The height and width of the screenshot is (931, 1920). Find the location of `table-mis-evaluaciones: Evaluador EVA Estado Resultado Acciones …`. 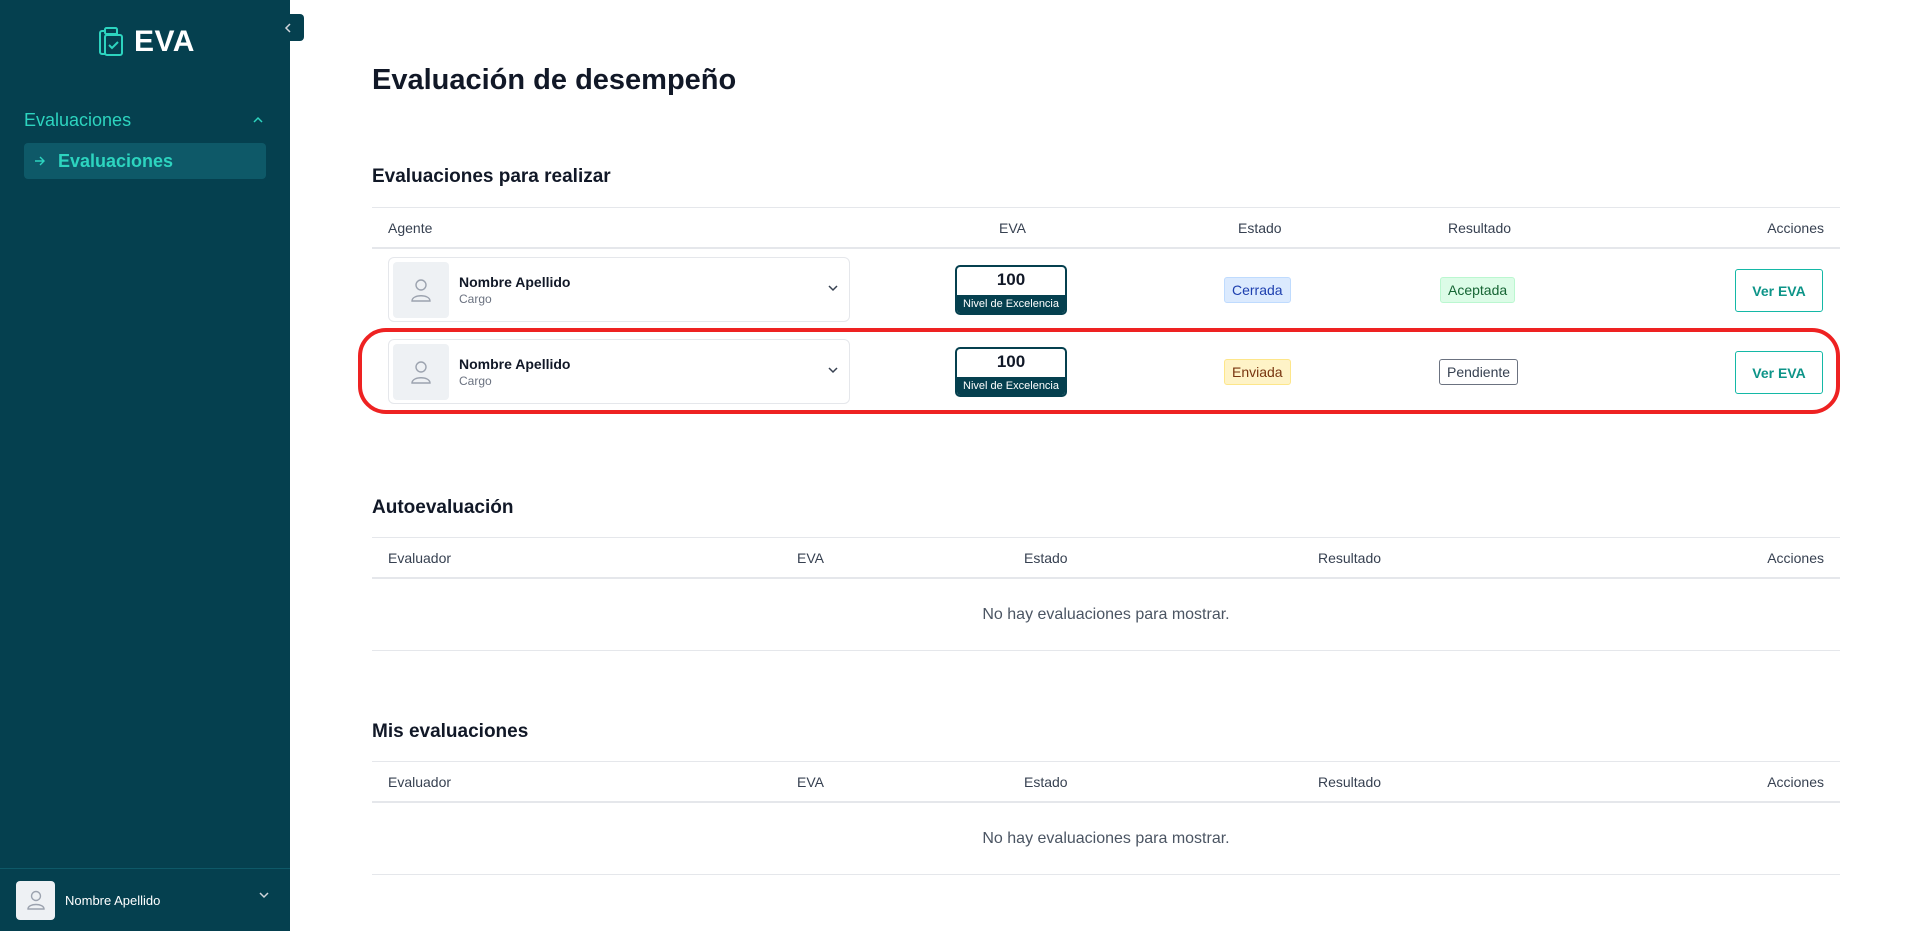

table-mis-evaluaciones: Evaluador EVA Estado Resultado Acciones … is located at coordinates (1106, 818).